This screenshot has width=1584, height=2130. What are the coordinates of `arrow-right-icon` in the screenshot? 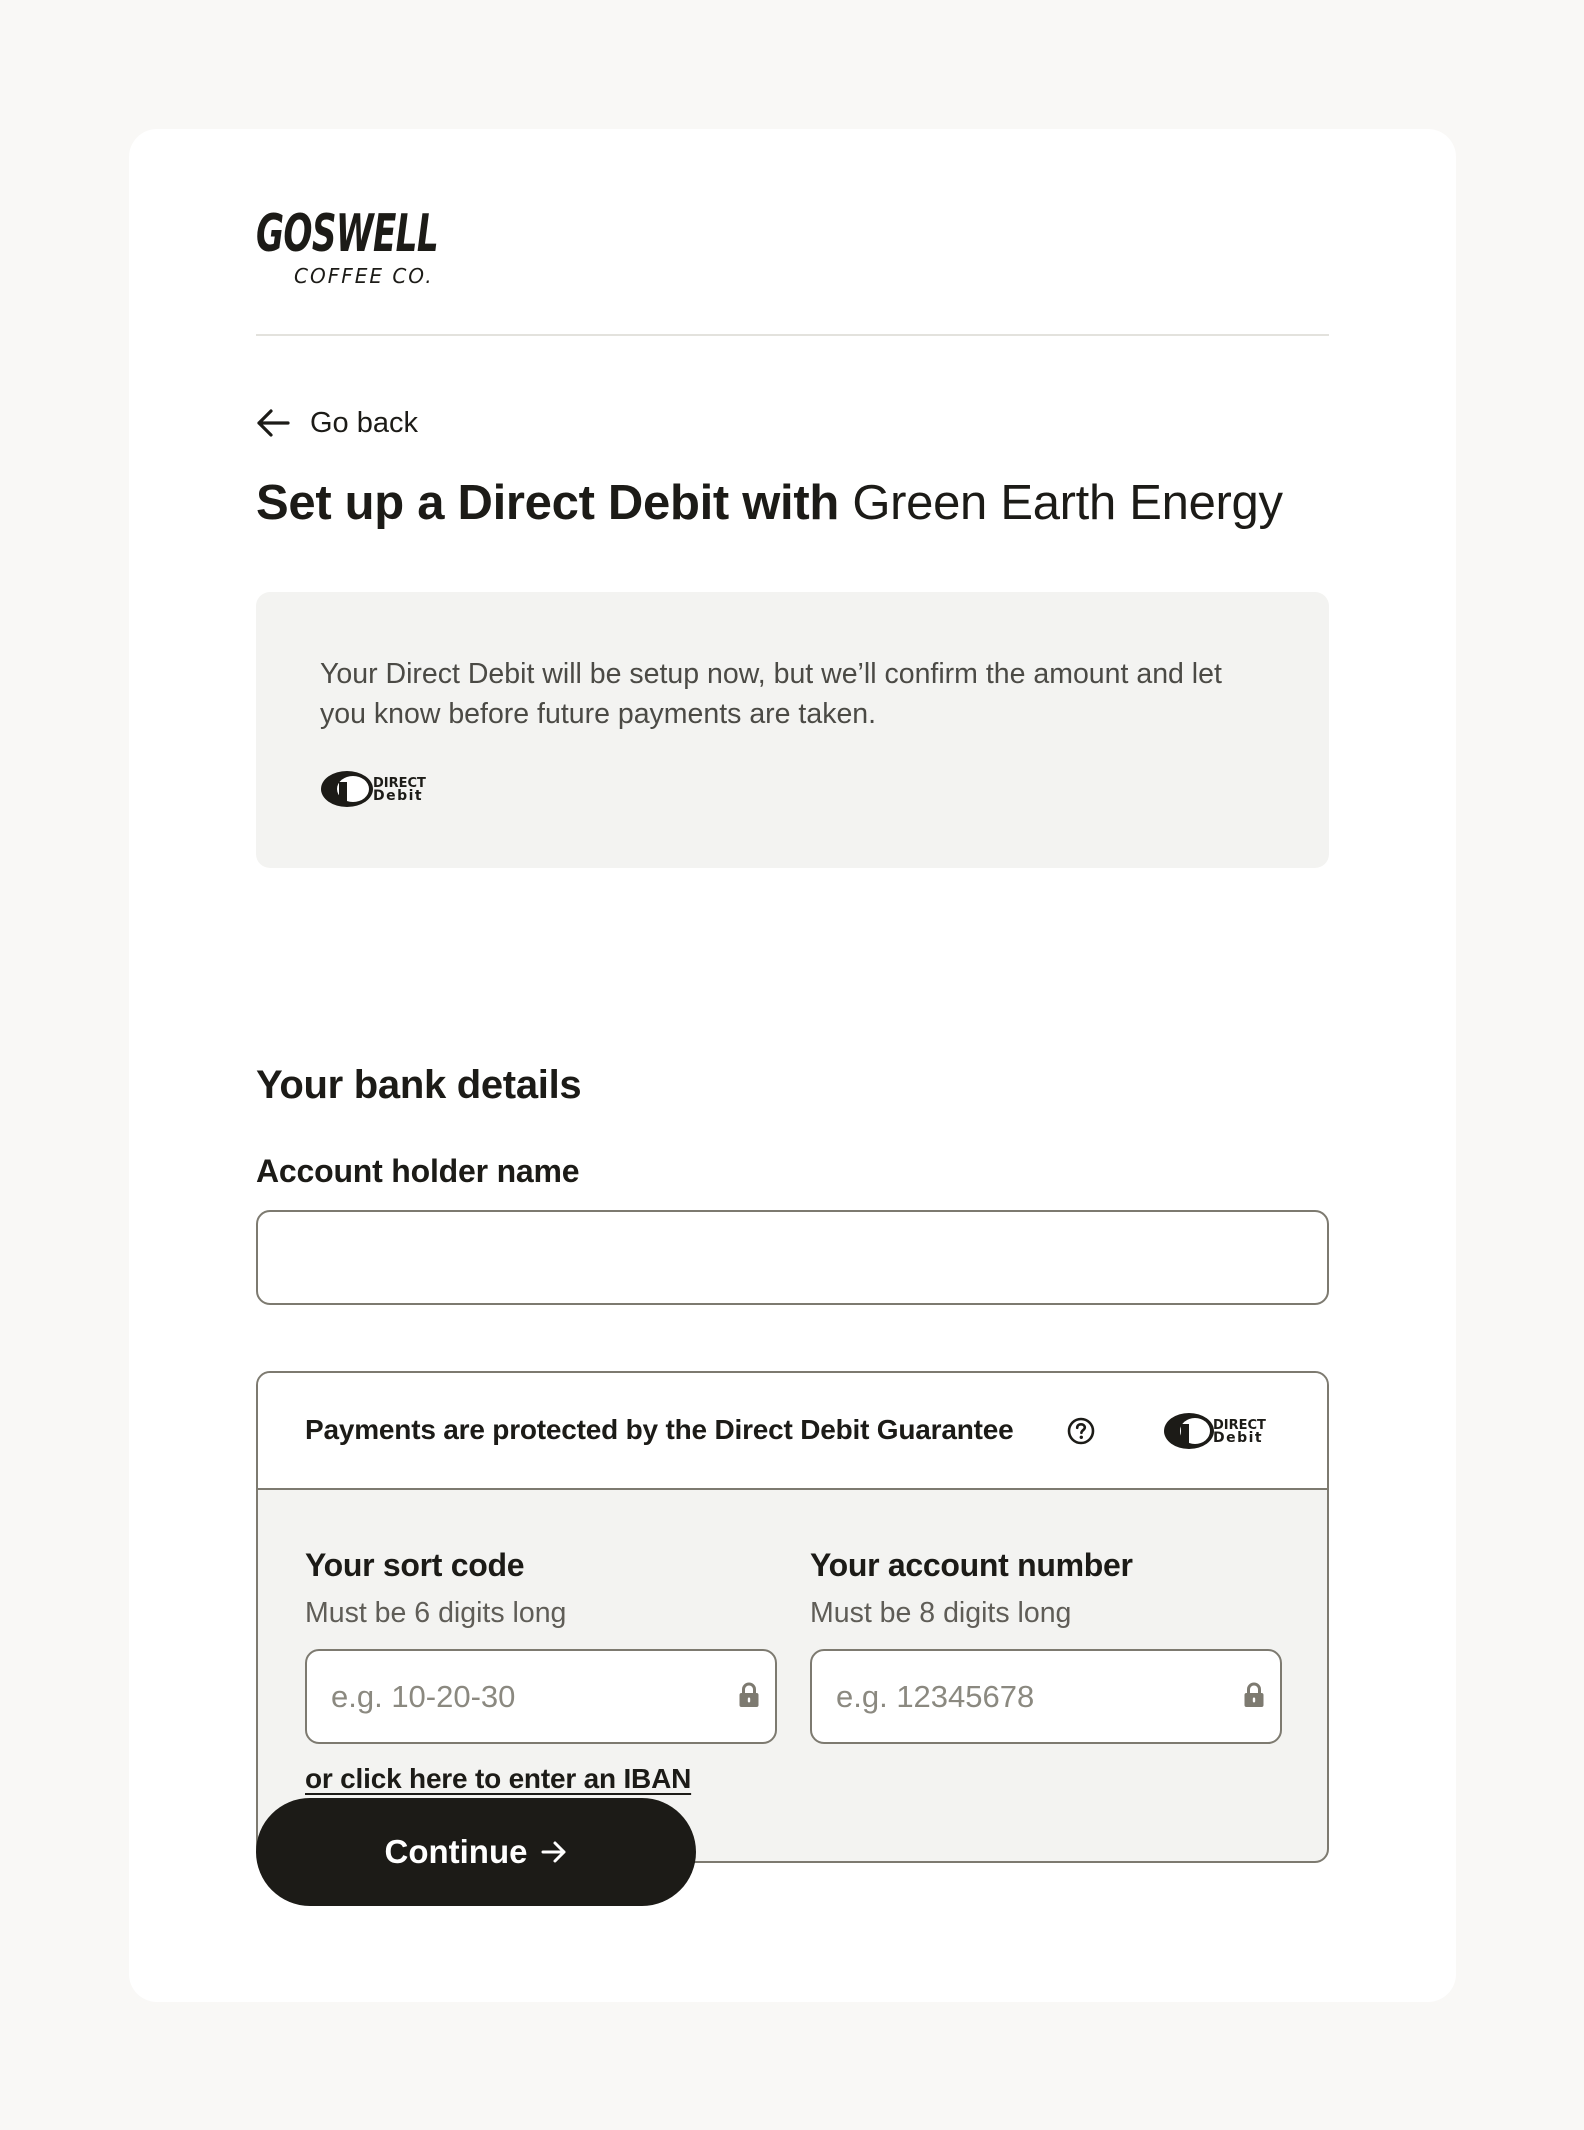 It's located at (553, 1852).